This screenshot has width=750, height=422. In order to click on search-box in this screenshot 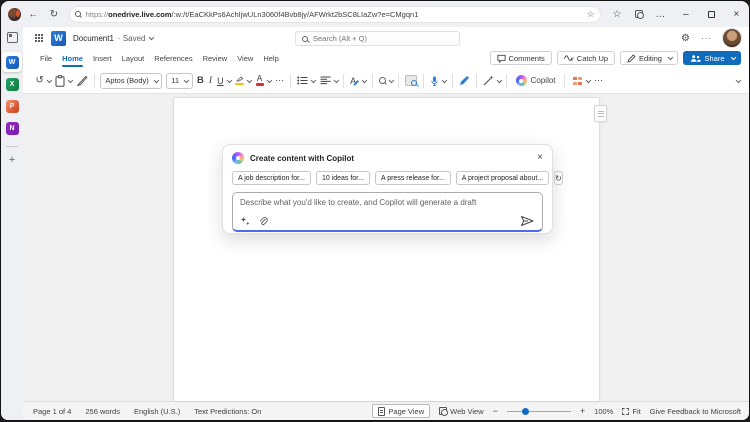, I will do `click(377, 38)`.